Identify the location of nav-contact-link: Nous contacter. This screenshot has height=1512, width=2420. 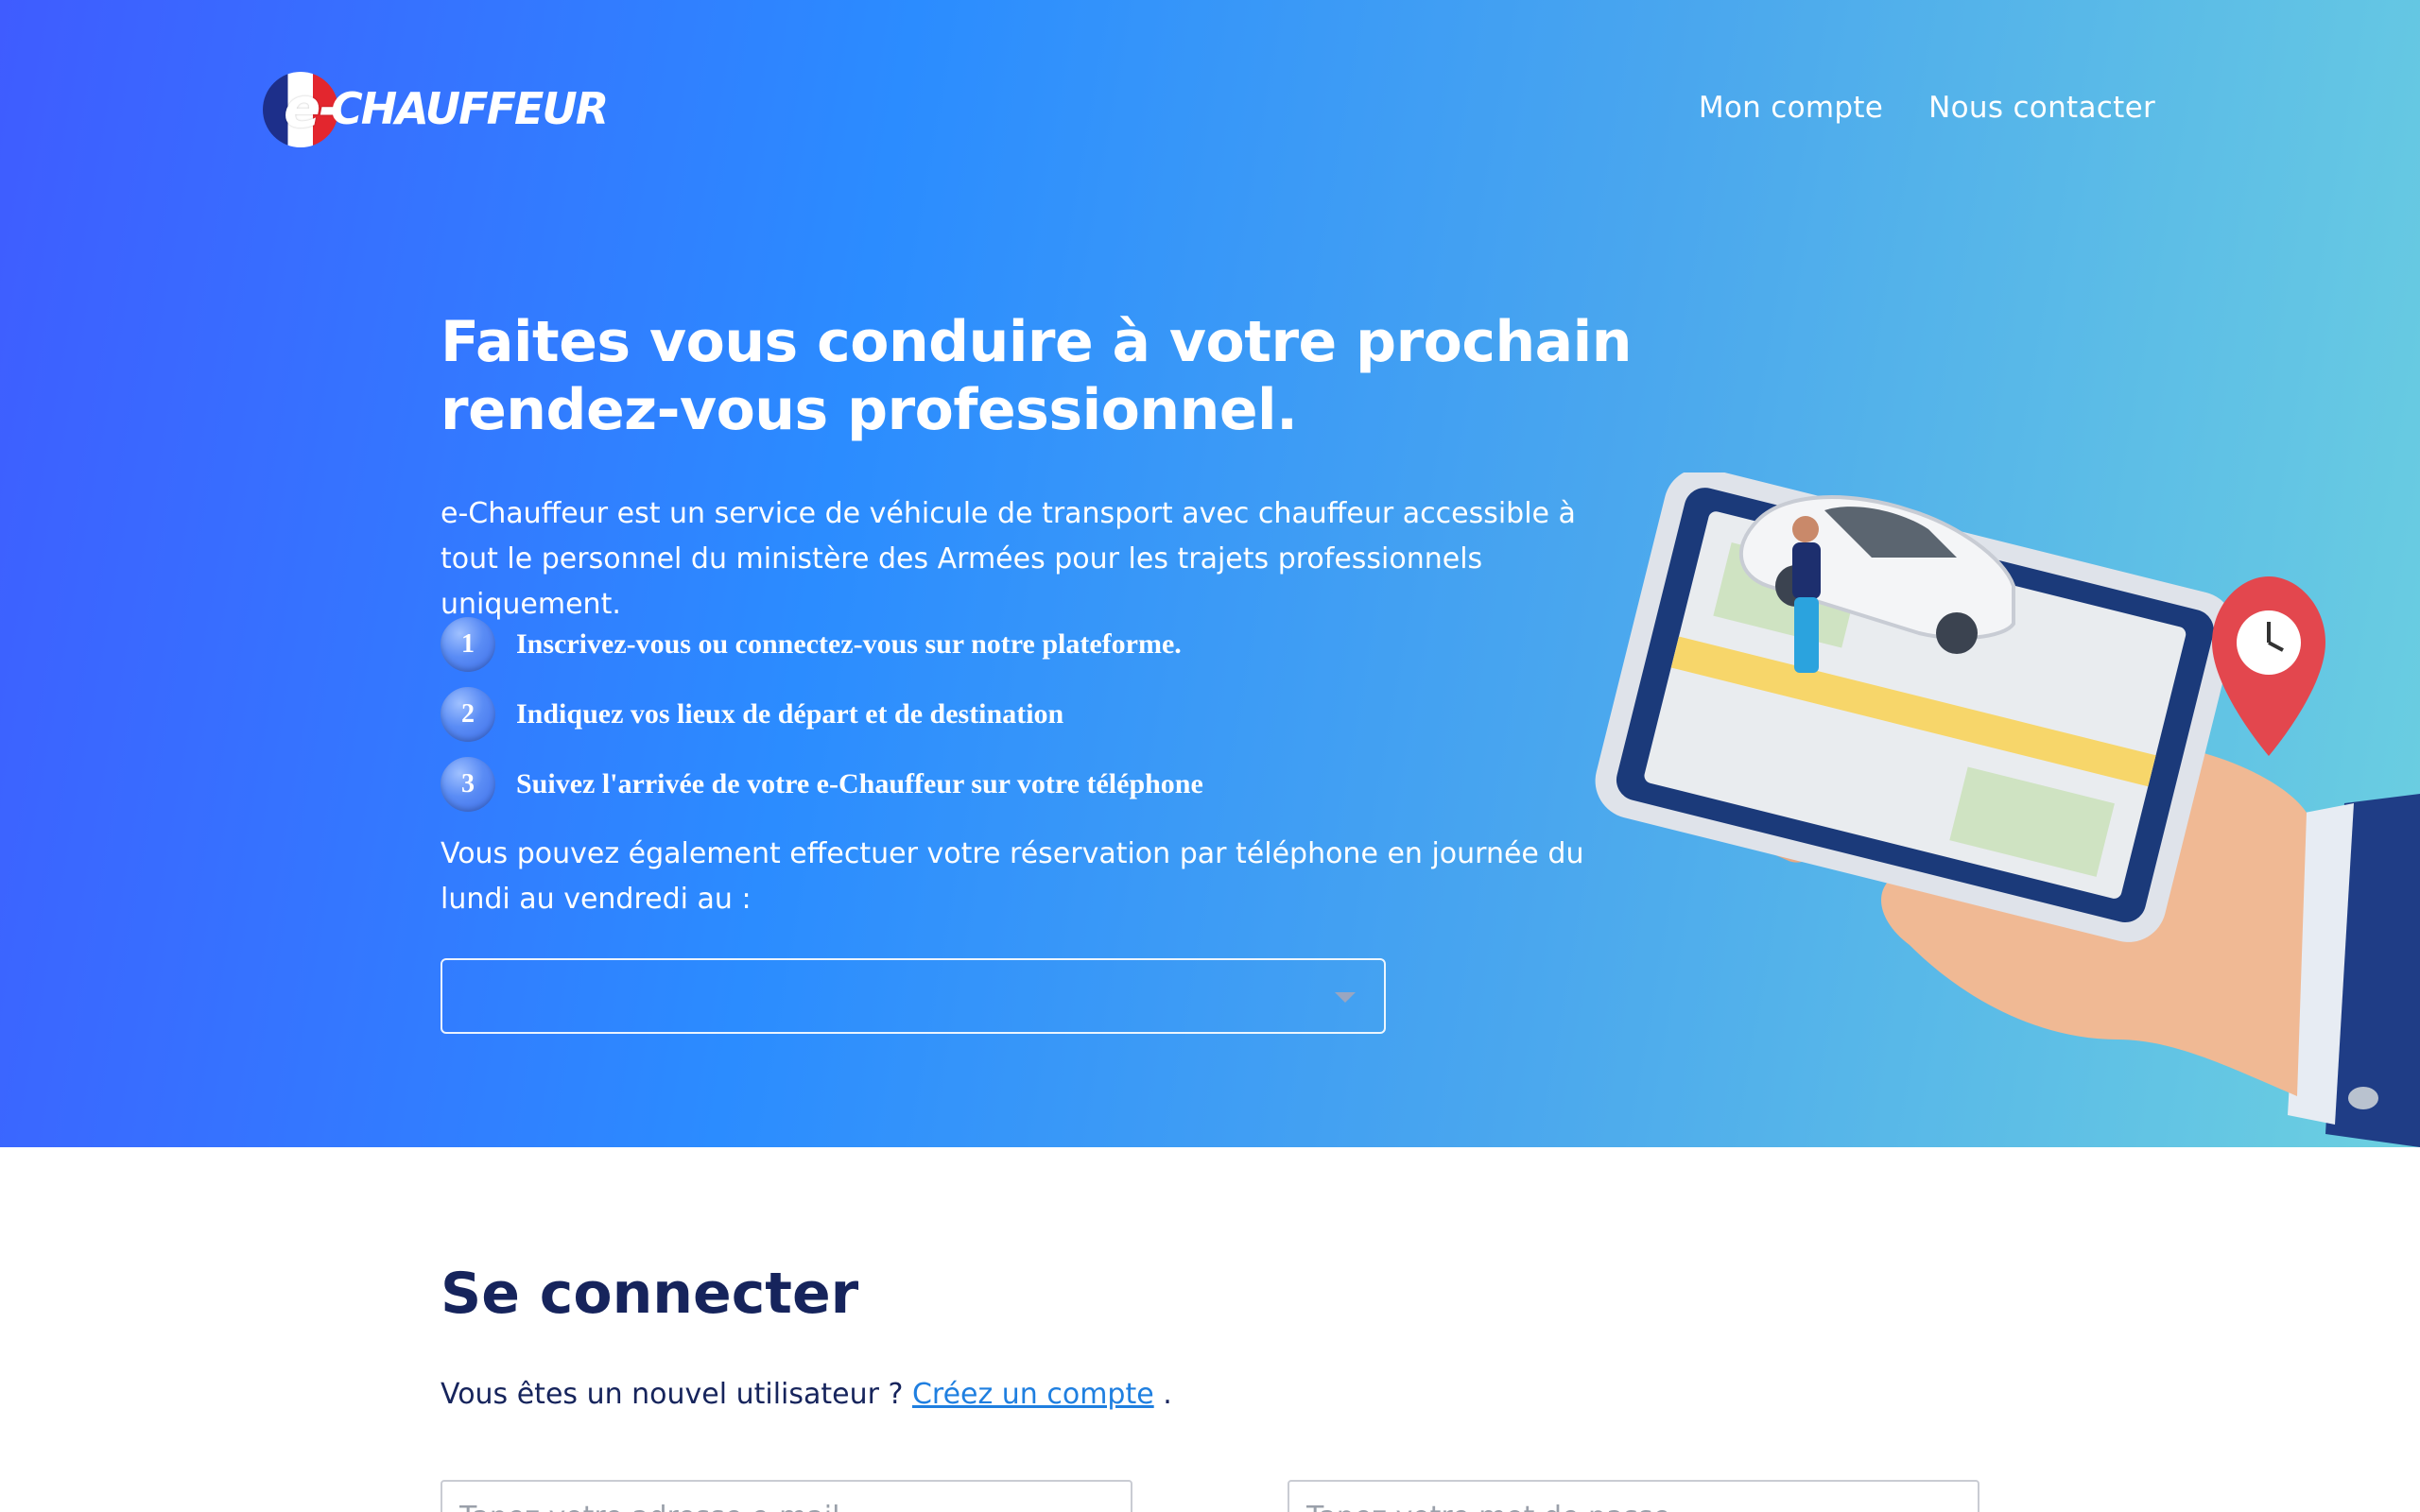
(2042, 108).